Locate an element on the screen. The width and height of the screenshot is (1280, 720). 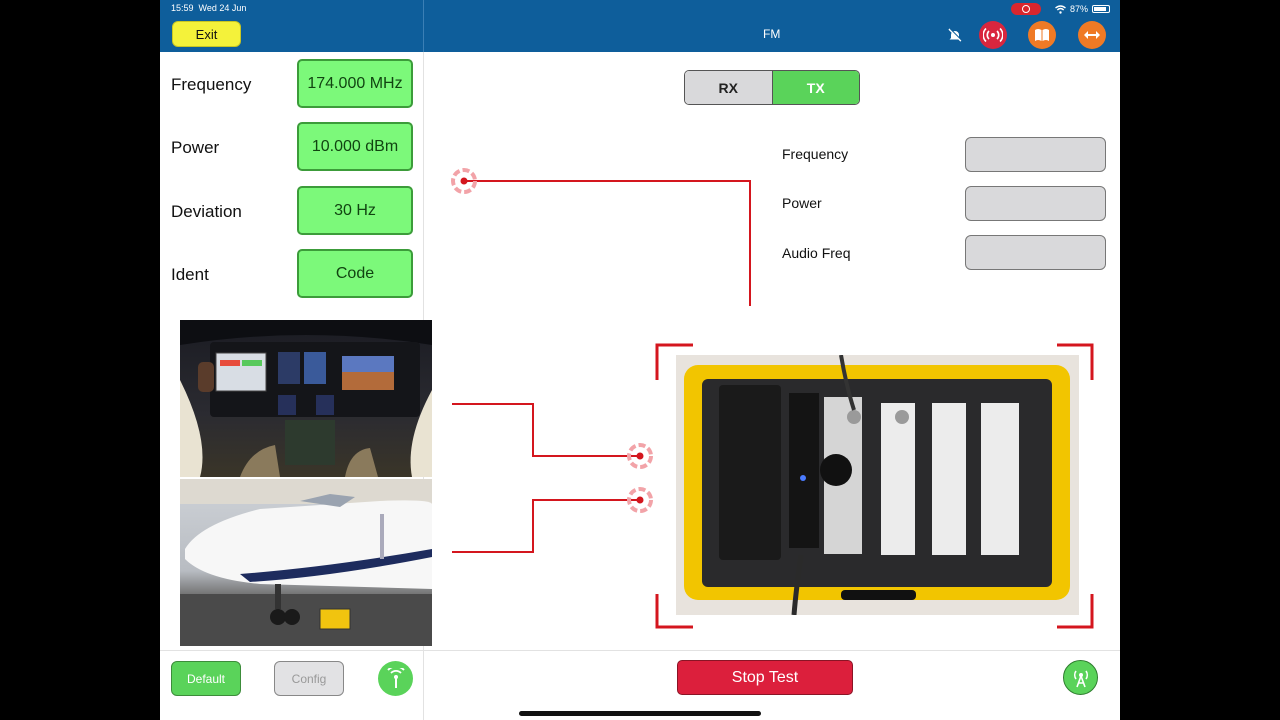
status-time: 15:59 Wed 24 Jun is located at coordinates (208, 8).